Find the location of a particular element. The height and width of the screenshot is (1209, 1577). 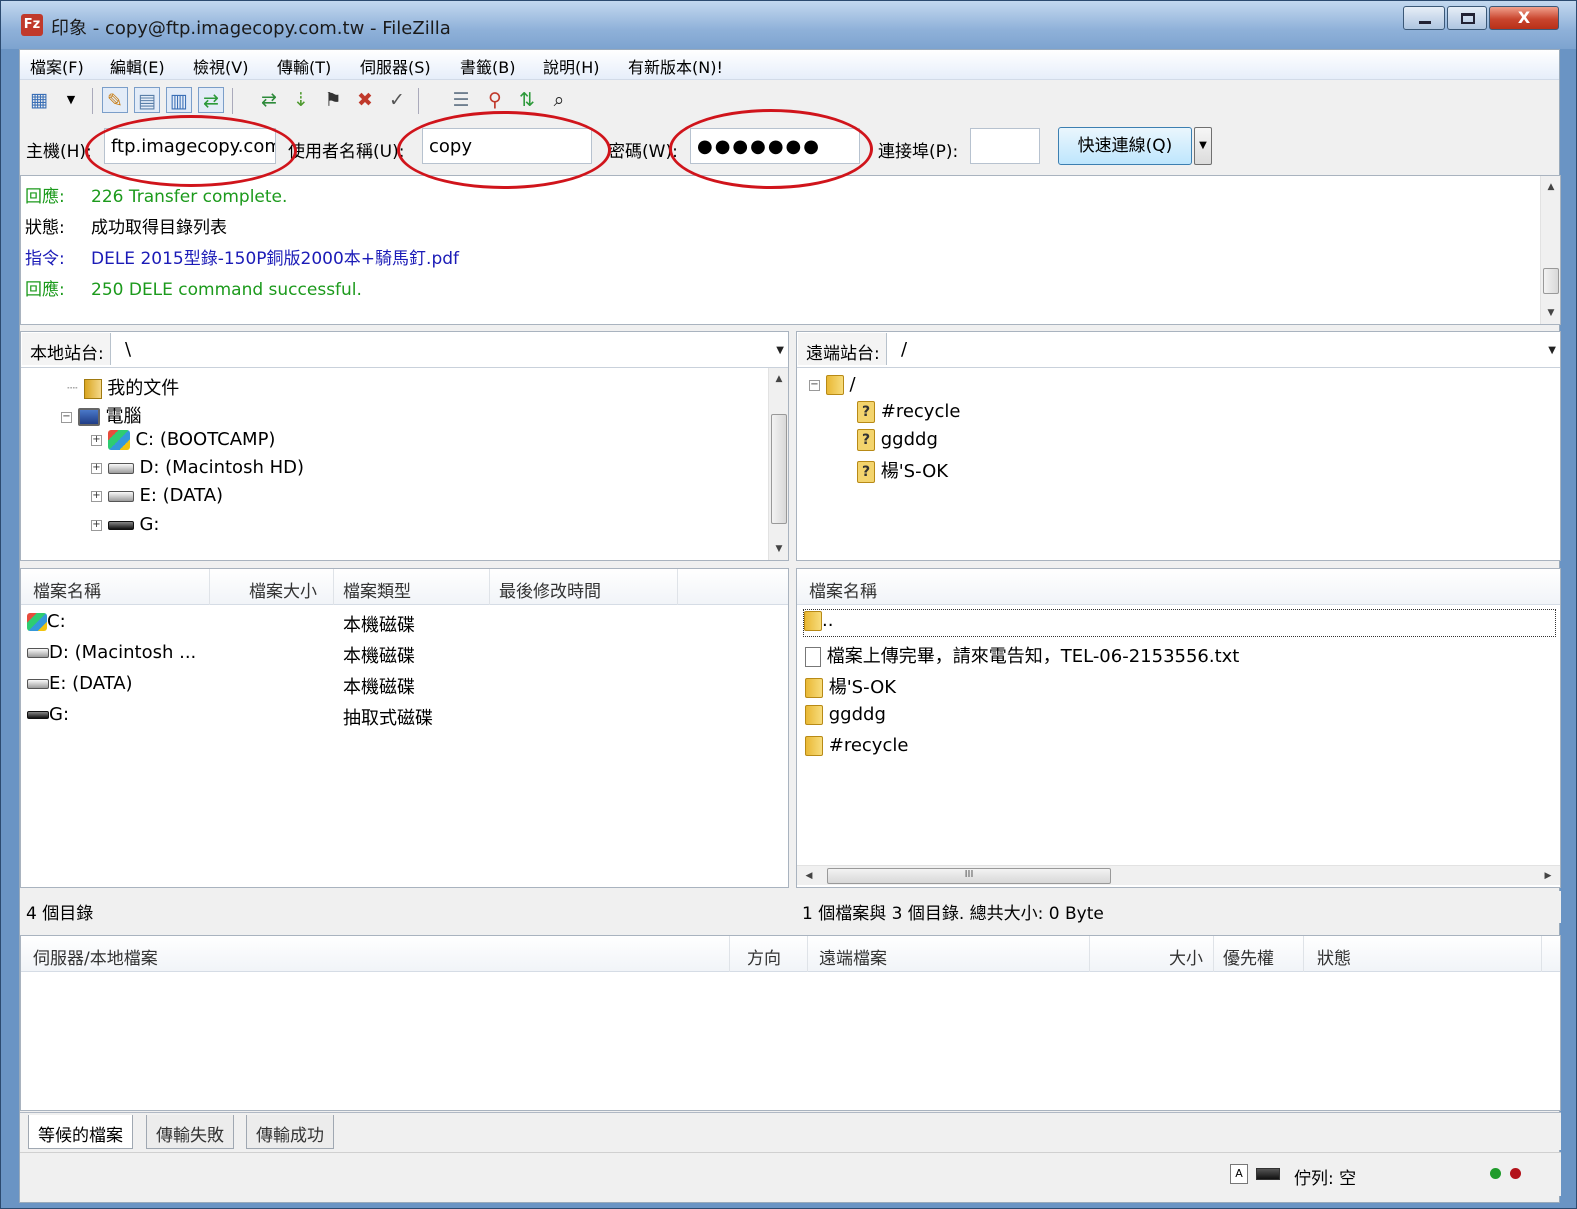

tab-failed-transfers: 傳輸失敗 is located at coordinates (190, 1132).